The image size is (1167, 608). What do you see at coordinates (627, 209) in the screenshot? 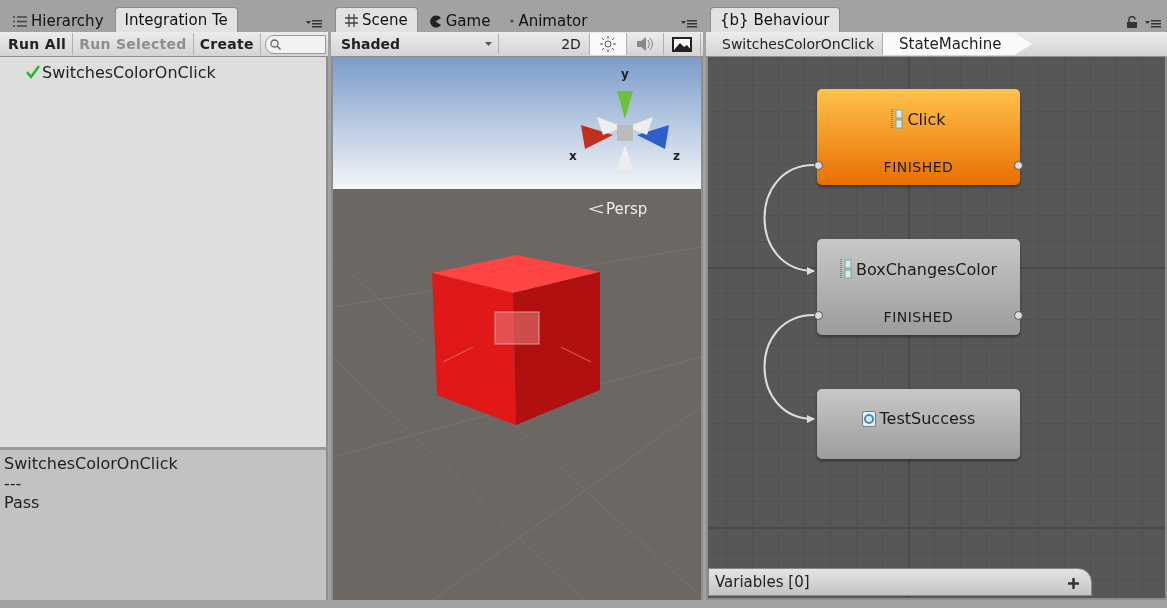
I see `projection-label: Persp` at bounding box center [627, 209].